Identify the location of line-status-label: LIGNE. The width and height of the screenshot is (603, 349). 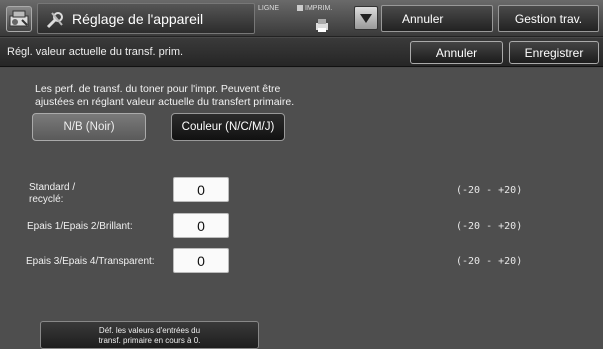
(269, 8).